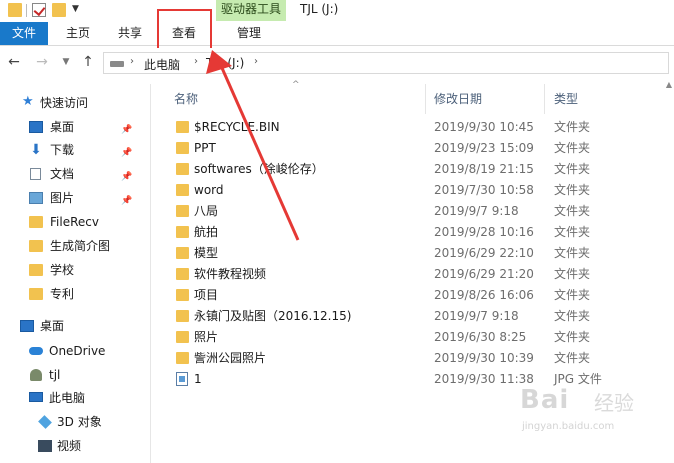  Describe the element at coordinates (337, 34) in the screenshot. I see `ribbon-tabs: 文件 主页 共享 查看 管理` at that location.